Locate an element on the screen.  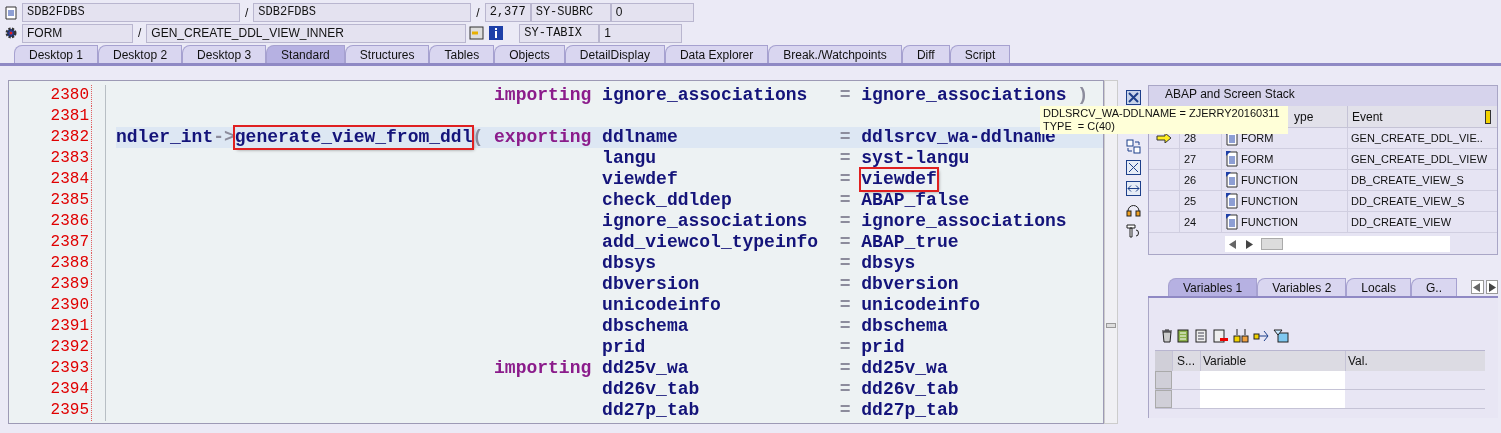
line-number: 2383 is located at coordinates (60, 158).